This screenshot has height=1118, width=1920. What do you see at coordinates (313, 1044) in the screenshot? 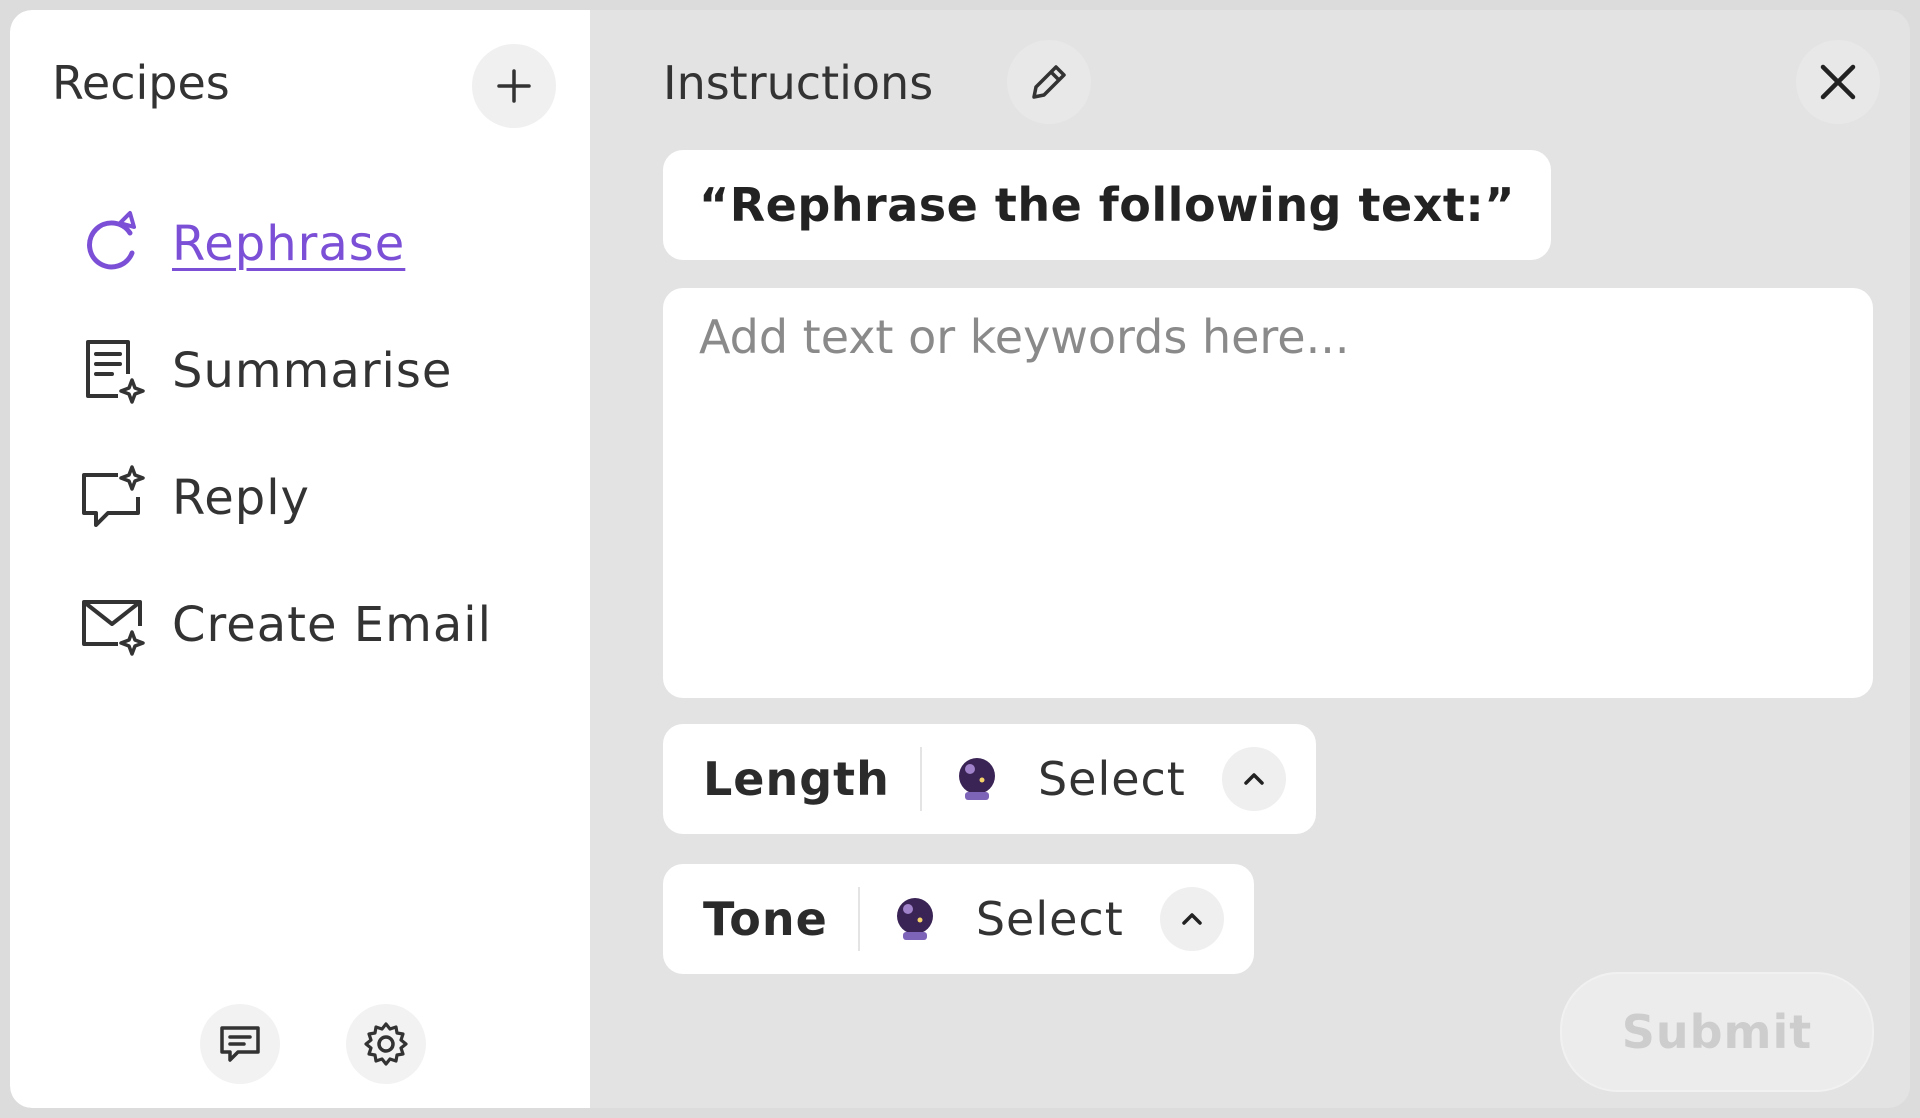
I see `sidebar-footer` at bounding box center [313, 1044].